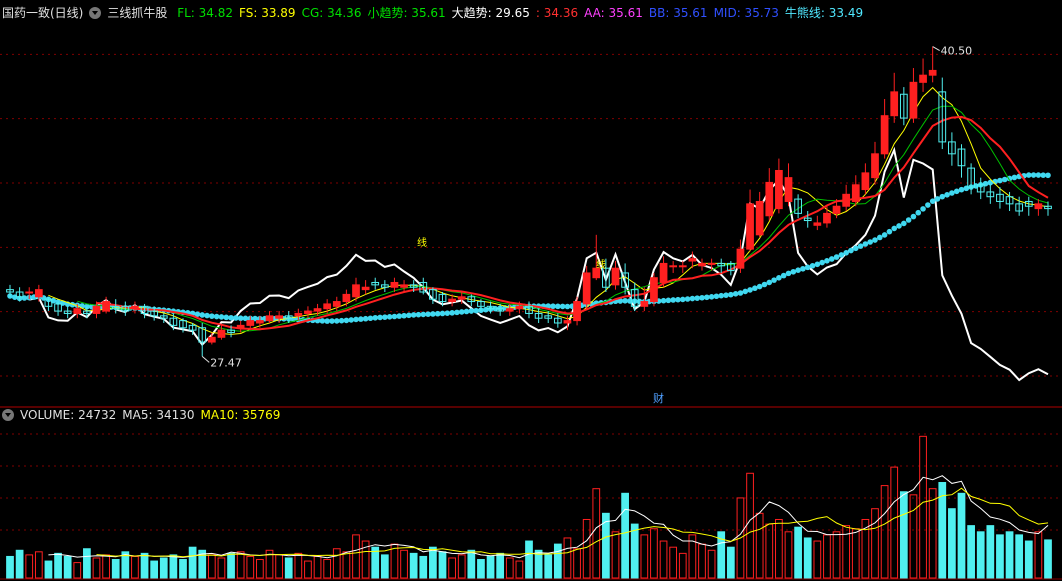 The width and height of the screenshot is (1062, 581). Describe the element at coordinates (331, 13) in the screenshot. I see `legend-item-2: CG: 34.36` at that location.